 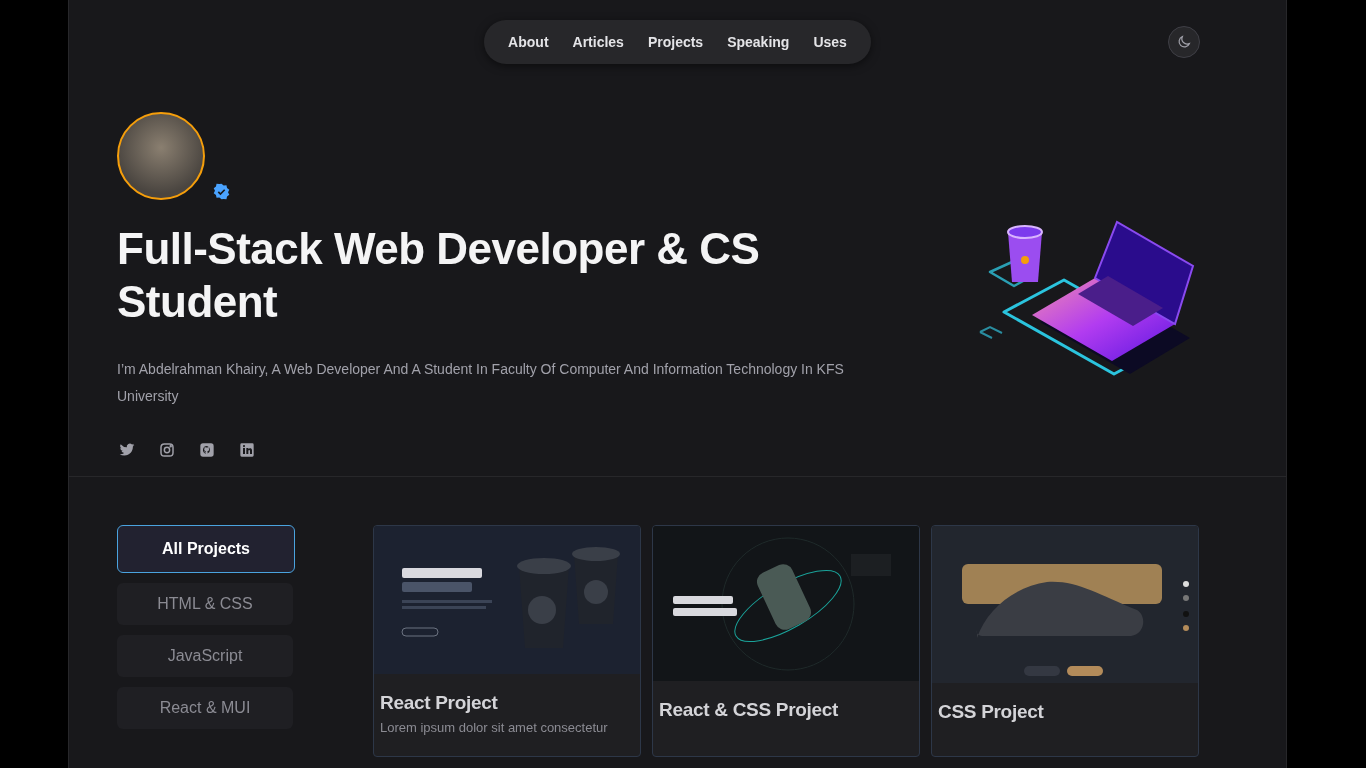 What do you see at coordinates (675, 42) in the screenshot?
I see `nav-link: Projects` at bounding box center [675, 42].